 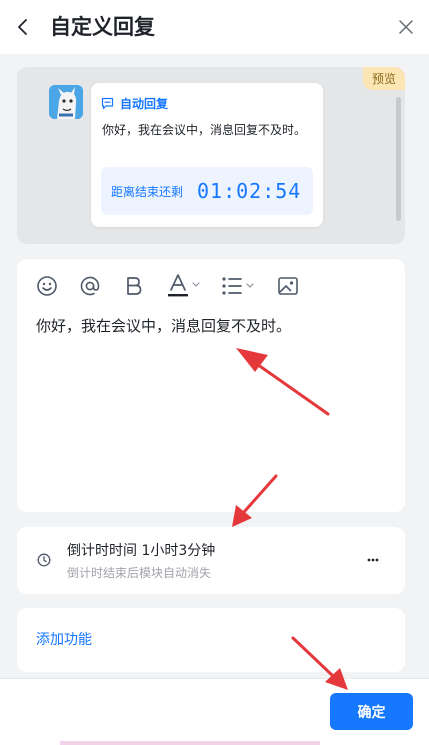 What do you see at coordinates (371, 711) in the screenshot?
I see `confirm-button: 确定` at bounding box center [371, 711].